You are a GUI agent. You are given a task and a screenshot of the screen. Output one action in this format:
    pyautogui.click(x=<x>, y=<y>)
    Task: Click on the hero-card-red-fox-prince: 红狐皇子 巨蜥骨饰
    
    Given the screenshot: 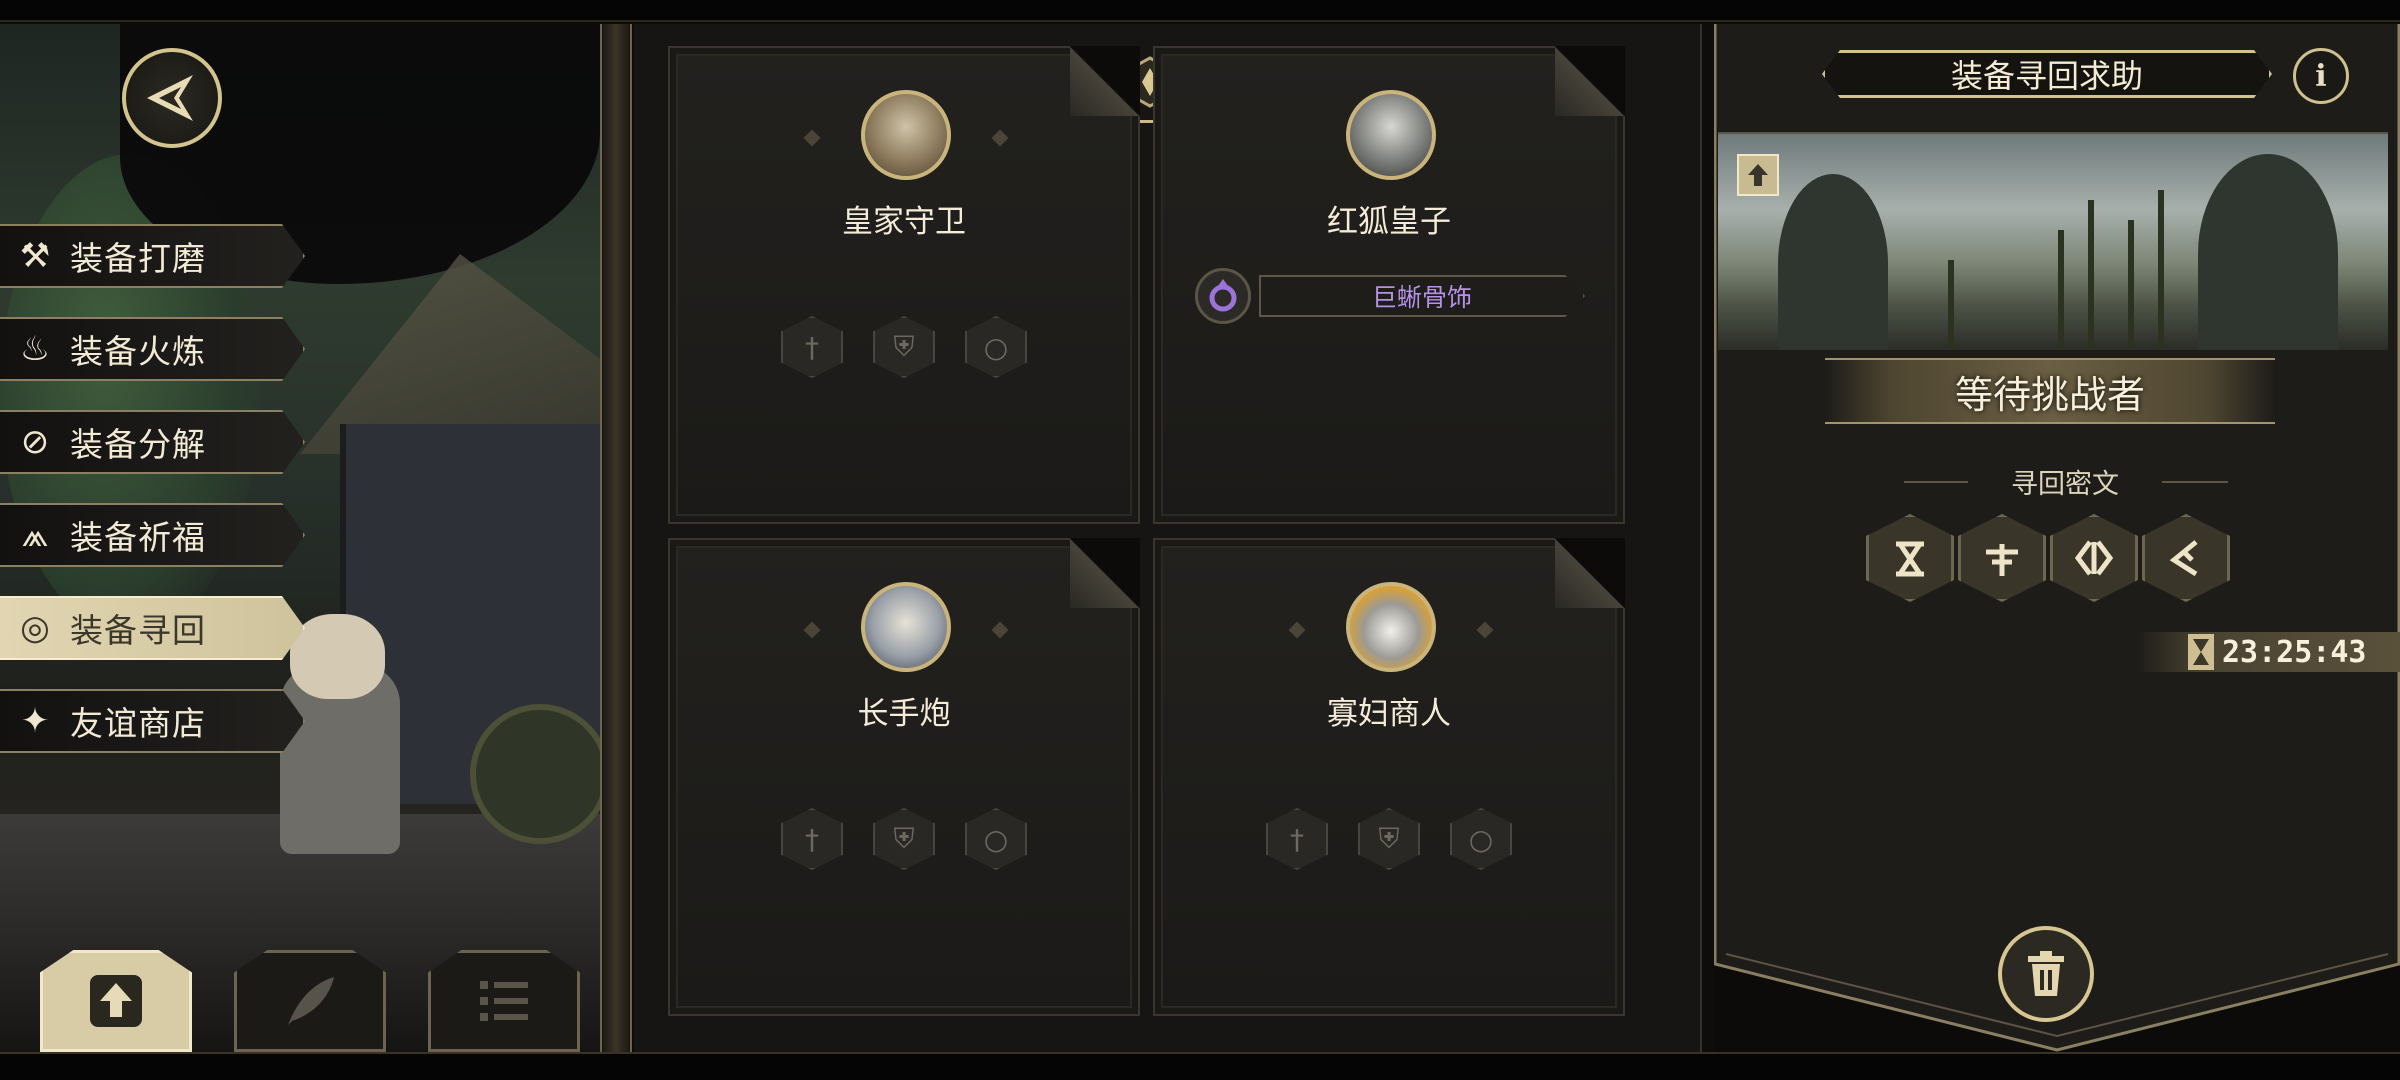 What is the action you would take?
    pyautogui.click(x=1389, y=285)
    